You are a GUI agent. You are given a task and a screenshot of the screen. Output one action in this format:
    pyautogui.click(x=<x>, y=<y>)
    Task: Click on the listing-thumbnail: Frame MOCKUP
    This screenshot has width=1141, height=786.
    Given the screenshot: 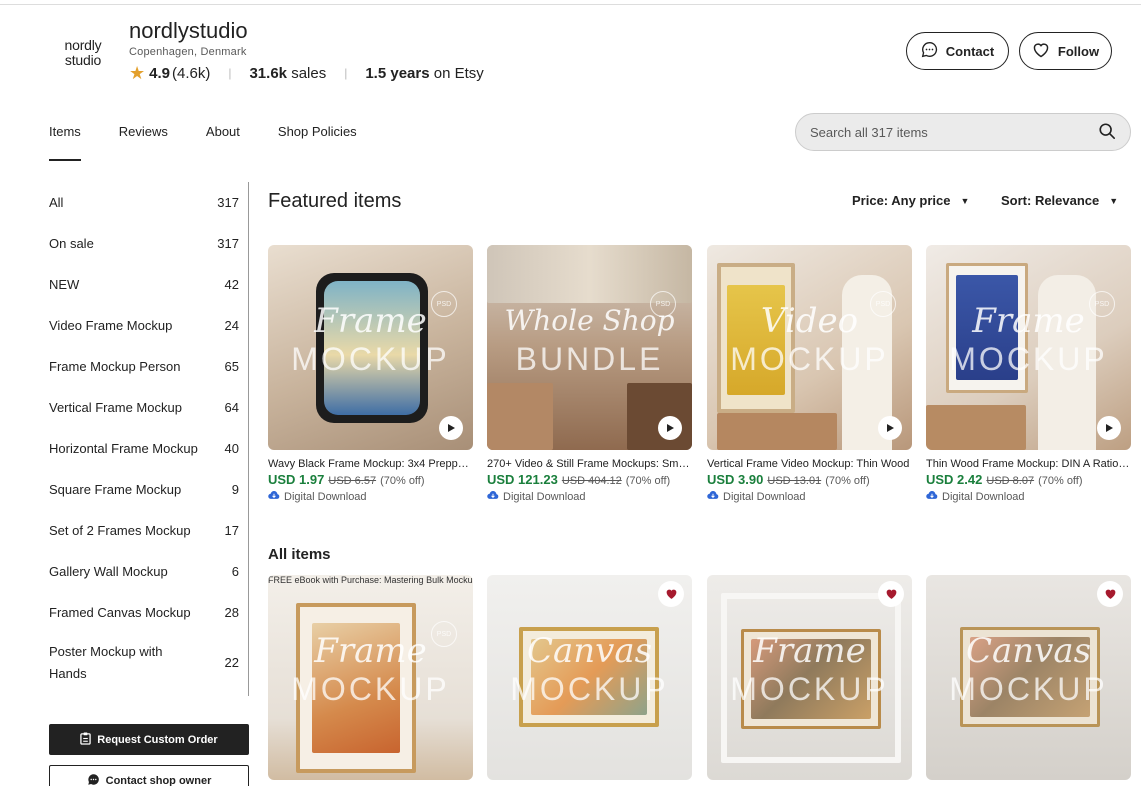 What is the action you would take?
    pyautogui.click(x=809, y=677)
    